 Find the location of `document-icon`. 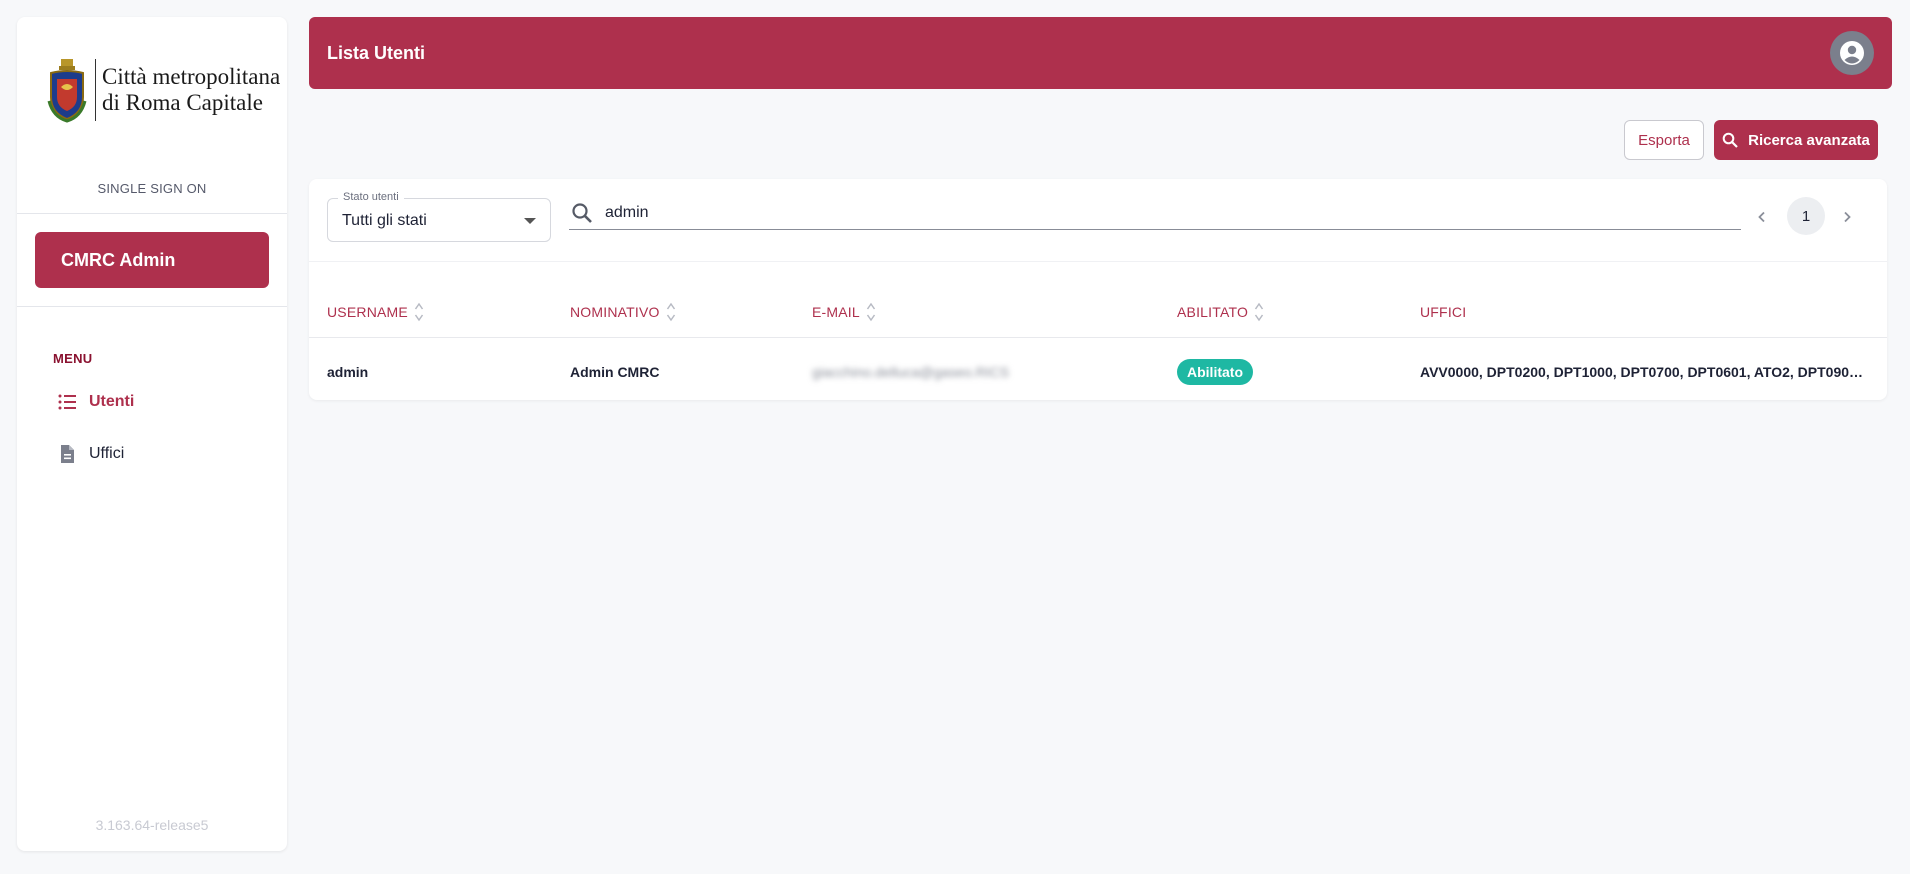

document-icon is located at coordinates (67, 454).